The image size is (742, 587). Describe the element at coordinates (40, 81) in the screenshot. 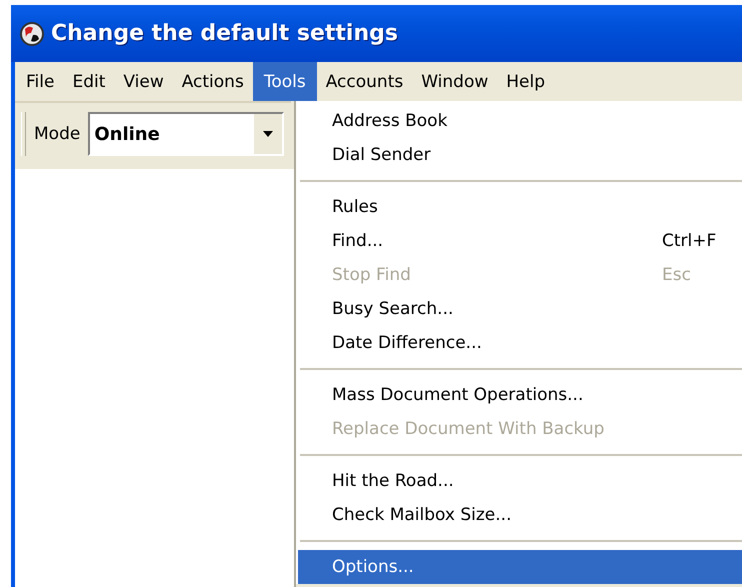

I see `menu-bar-item: File` at that location.